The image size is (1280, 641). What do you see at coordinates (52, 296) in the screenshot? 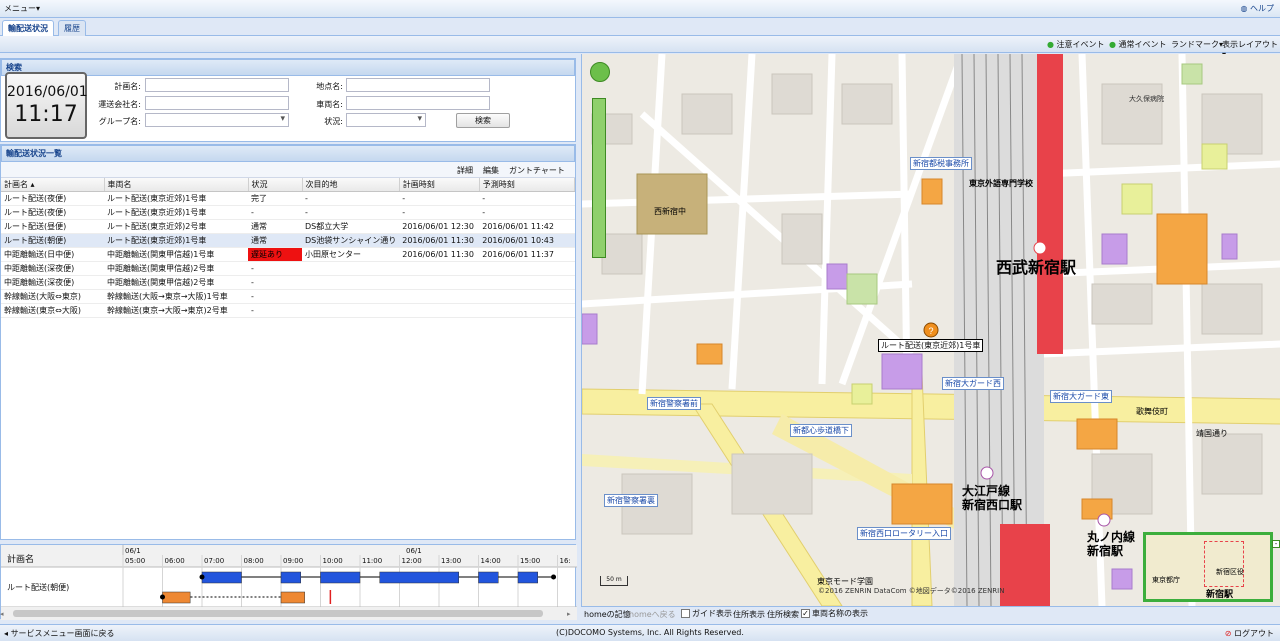
I see `cell-plan-name: 幹線輸送(大阪⇔東京)` at bounding box center [52, 296].